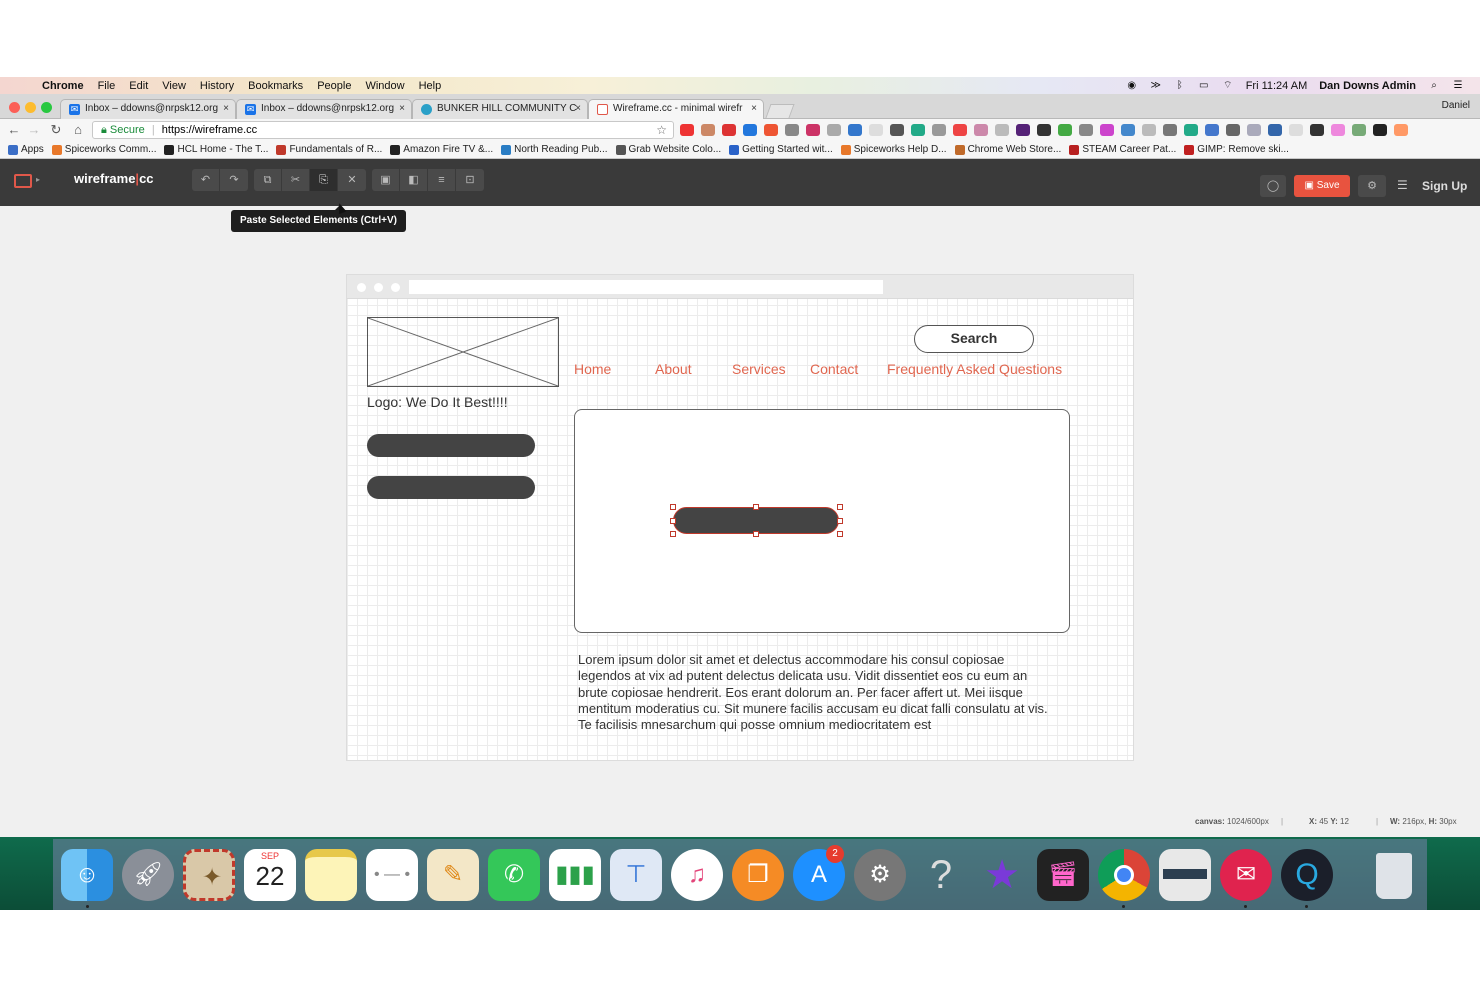 The image size is (1480, 987). I want to click on system-preferences-icon: ⚙, so click(880, 875).